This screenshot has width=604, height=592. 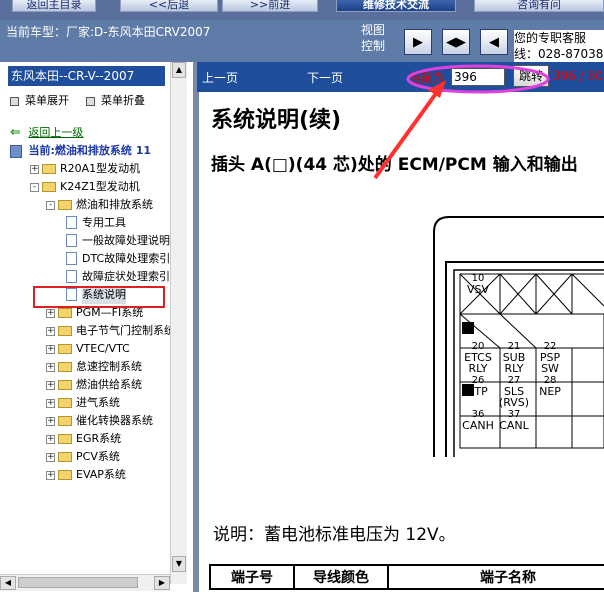 I want to click on tree-item-label: 专用工具, so click(x=104, y=222).